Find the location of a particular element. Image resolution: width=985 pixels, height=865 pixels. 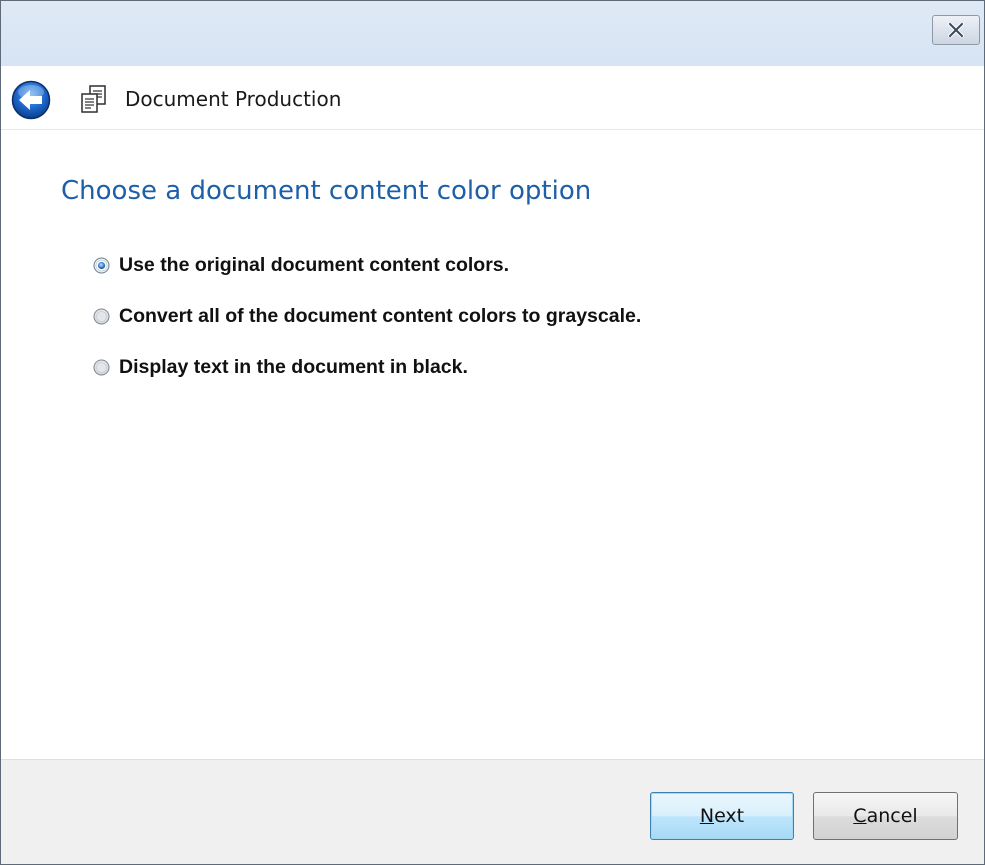

radio-selected-icon is located at coordinates (101, 265).